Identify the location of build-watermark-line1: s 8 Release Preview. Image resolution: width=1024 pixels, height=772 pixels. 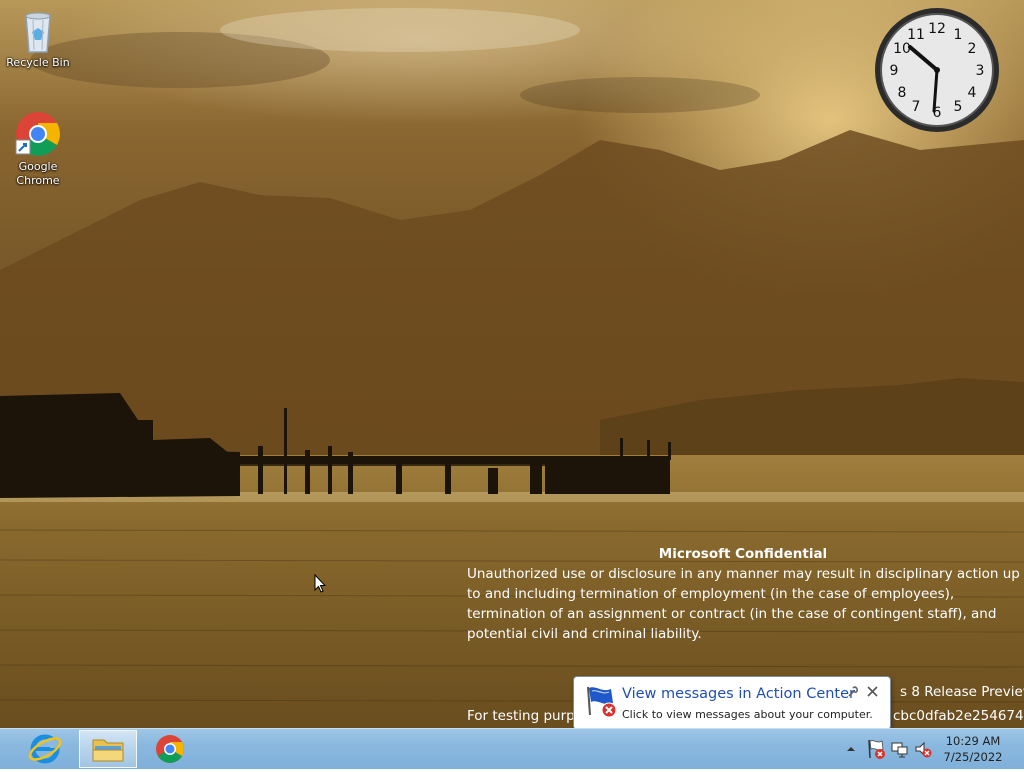
(962, 692).